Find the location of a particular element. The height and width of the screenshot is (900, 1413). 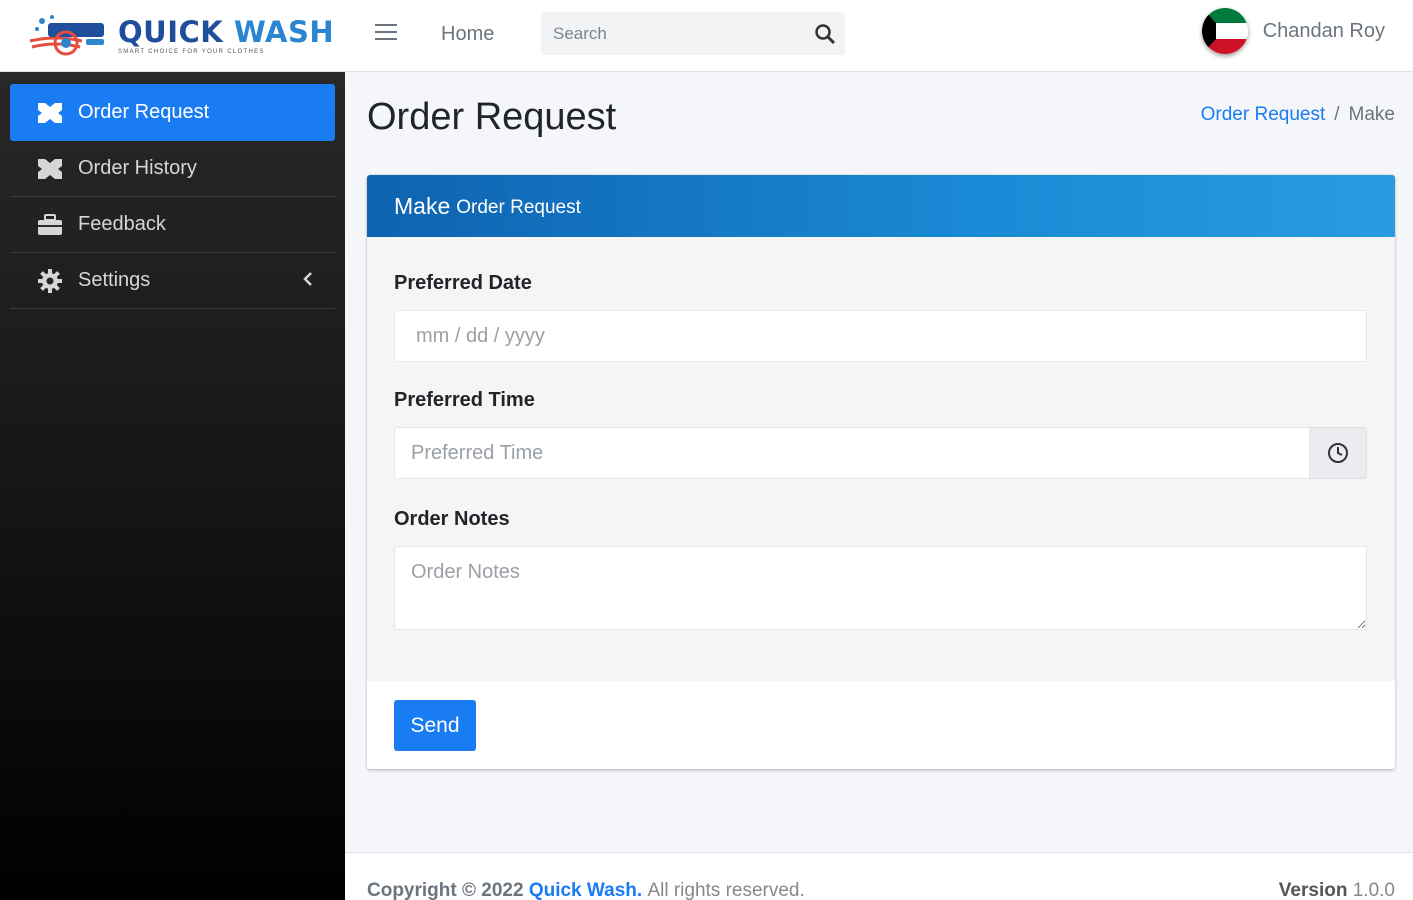

sidebar-item-feedback: Feedback is located at coordinates (172, 225).